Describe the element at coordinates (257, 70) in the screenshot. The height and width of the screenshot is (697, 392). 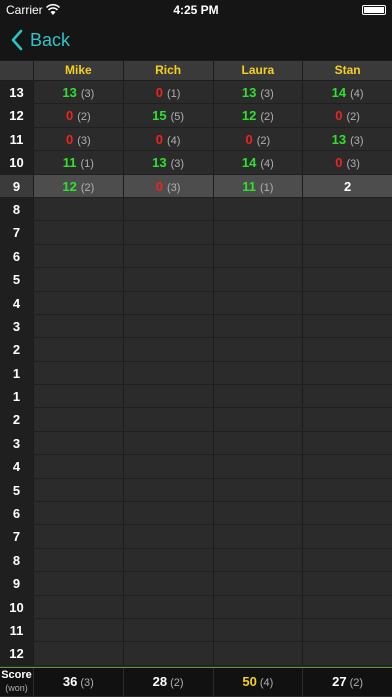
I see `player-name: Laura` at that location.